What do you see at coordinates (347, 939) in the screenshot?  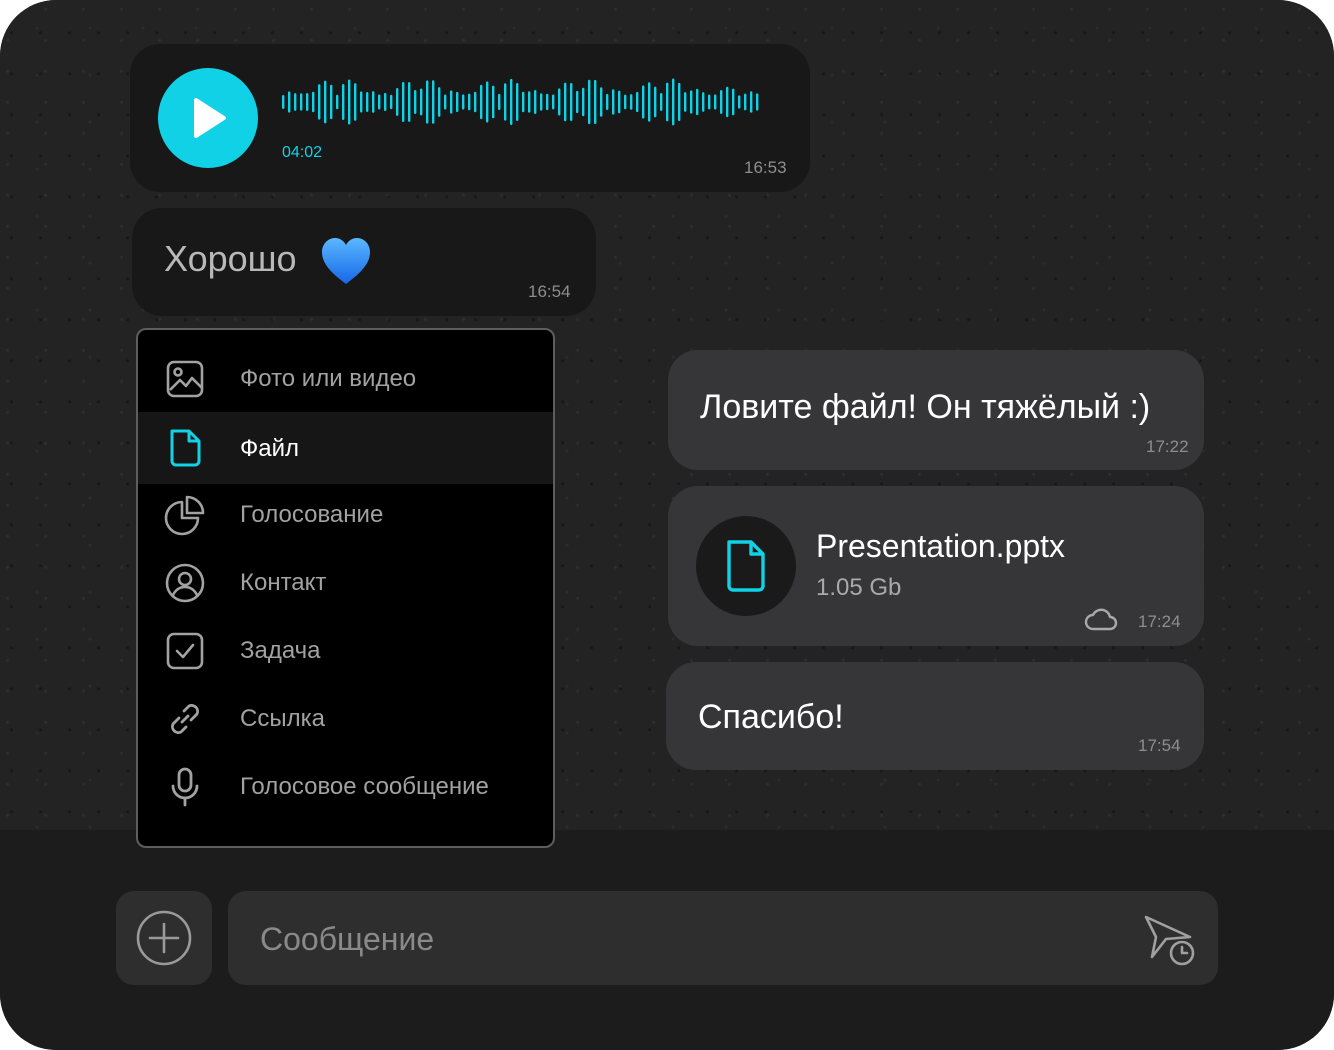 I see `message-input-placeholder: Сообщение` at bounding box center [347, 939].